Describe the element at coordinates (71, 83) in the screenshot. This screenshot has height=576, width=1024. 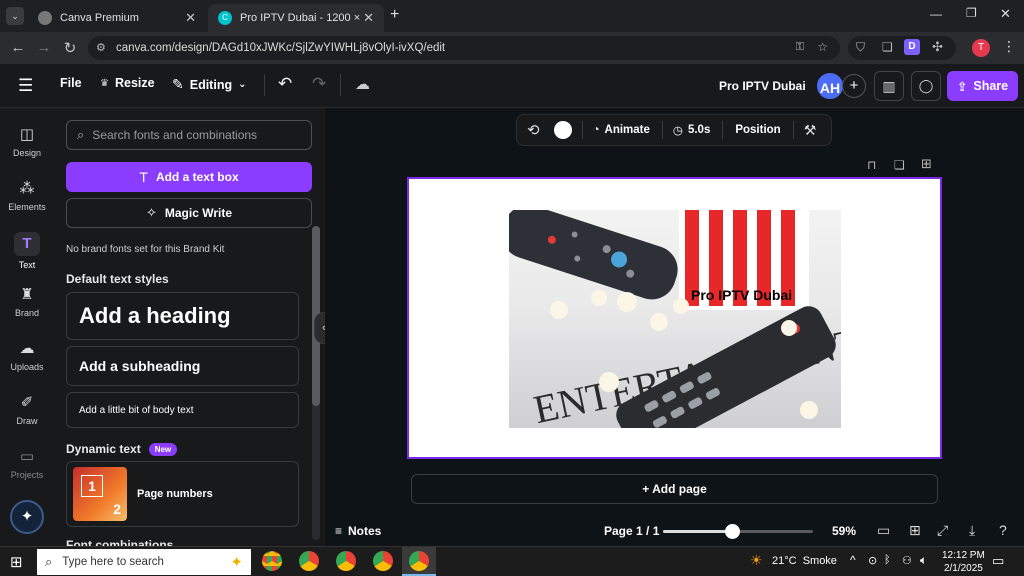
I see `file-menu: File` at that location.